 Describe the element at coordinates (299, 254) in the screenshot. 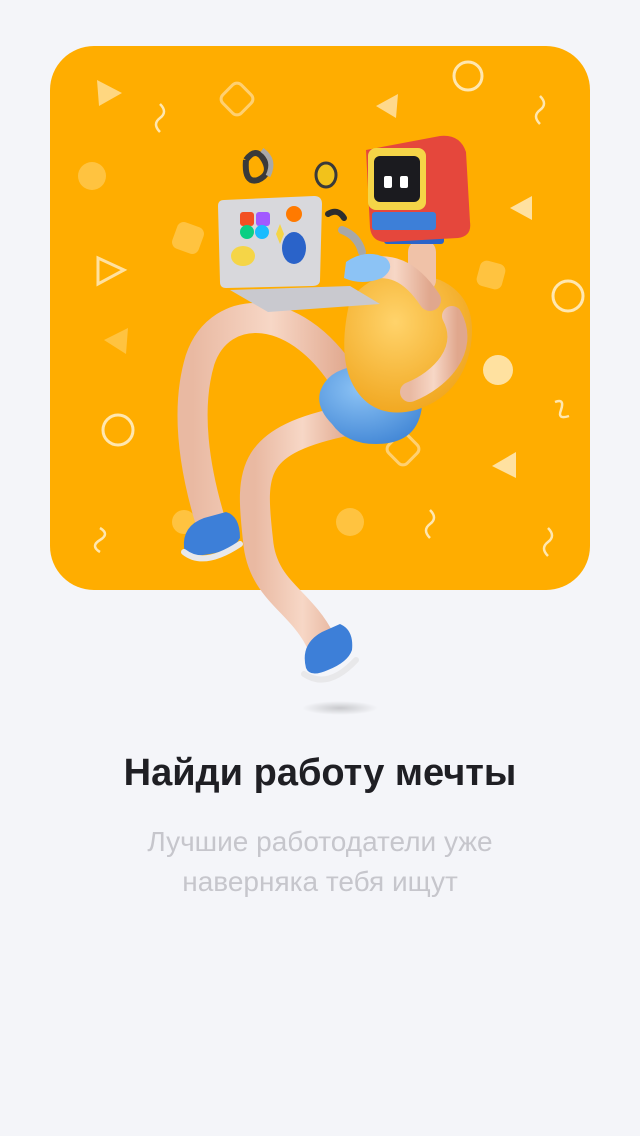

I see `laptop` at that location.